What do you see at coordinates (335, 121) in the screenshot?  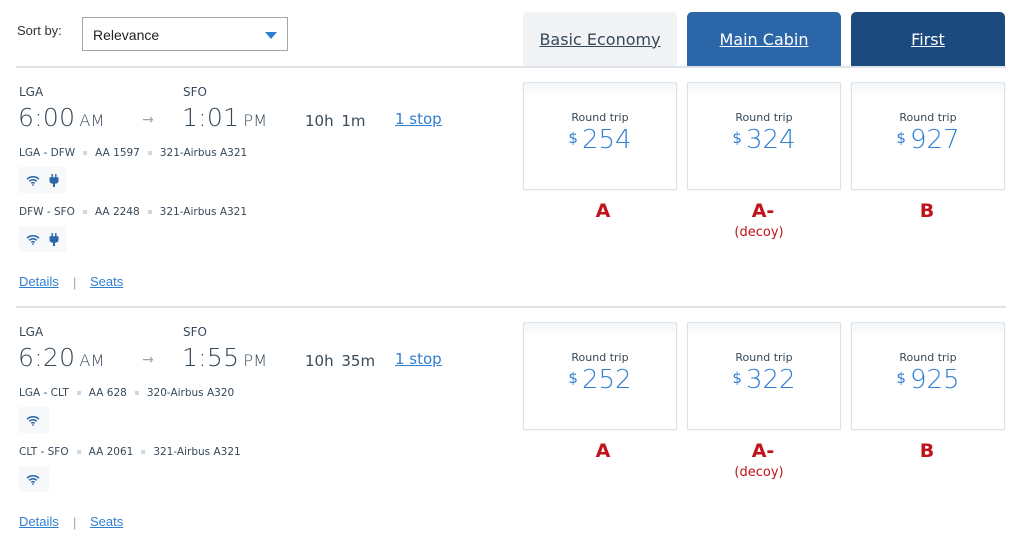 I see `flight-duration: 10h 1m` at bounding box center [335, 121].